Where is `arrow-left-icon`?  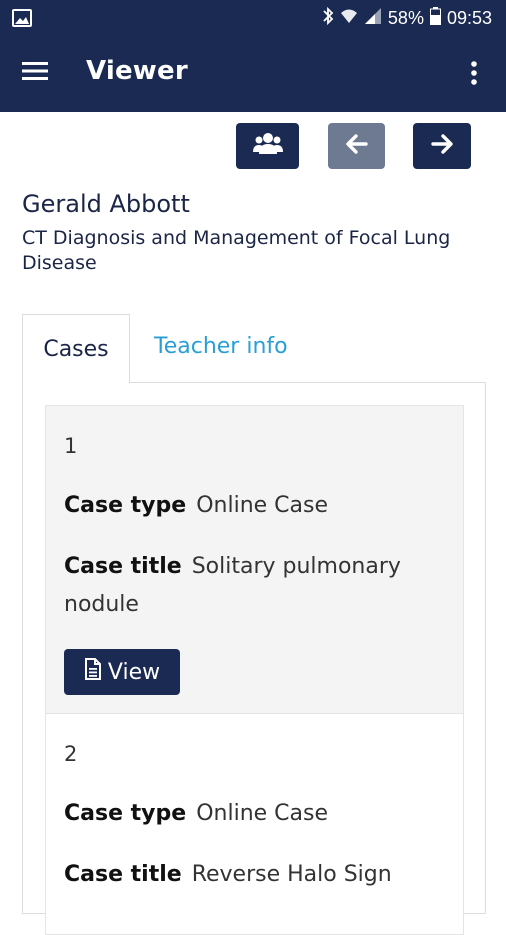
arrow-left-icon is located at coordinates (356, 146).